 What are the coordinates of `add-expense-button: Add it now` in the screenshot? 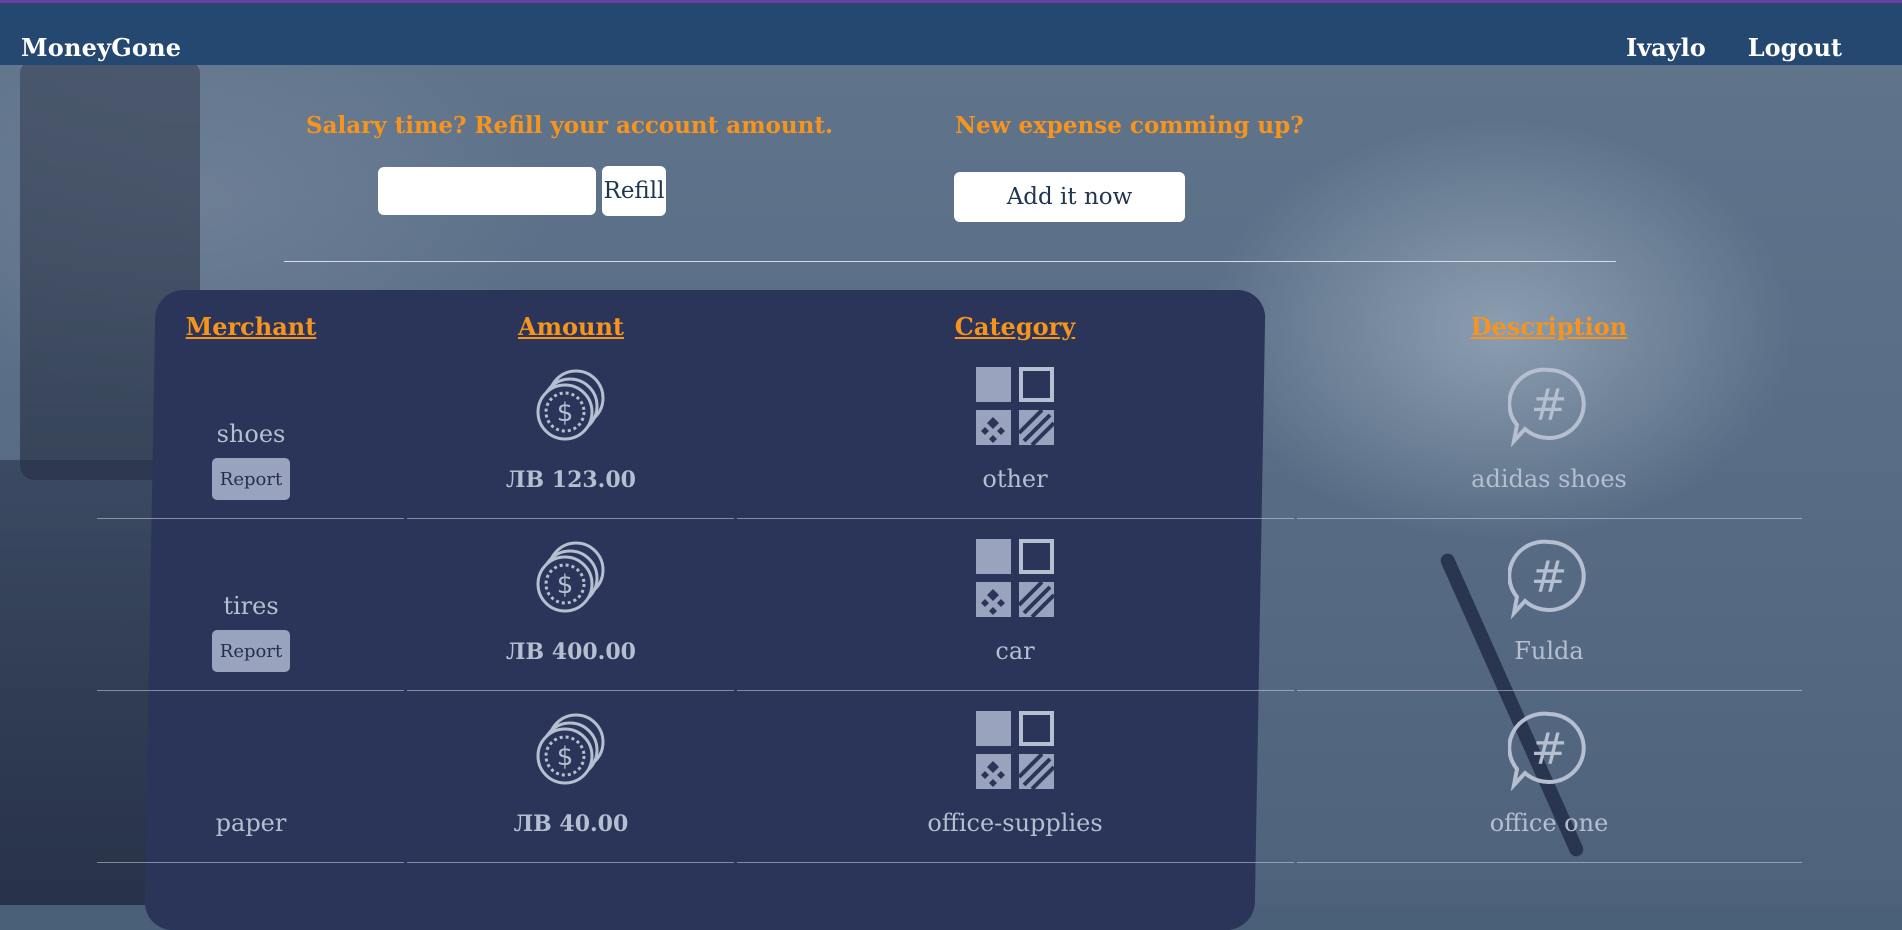 It's located at (1069, 197).